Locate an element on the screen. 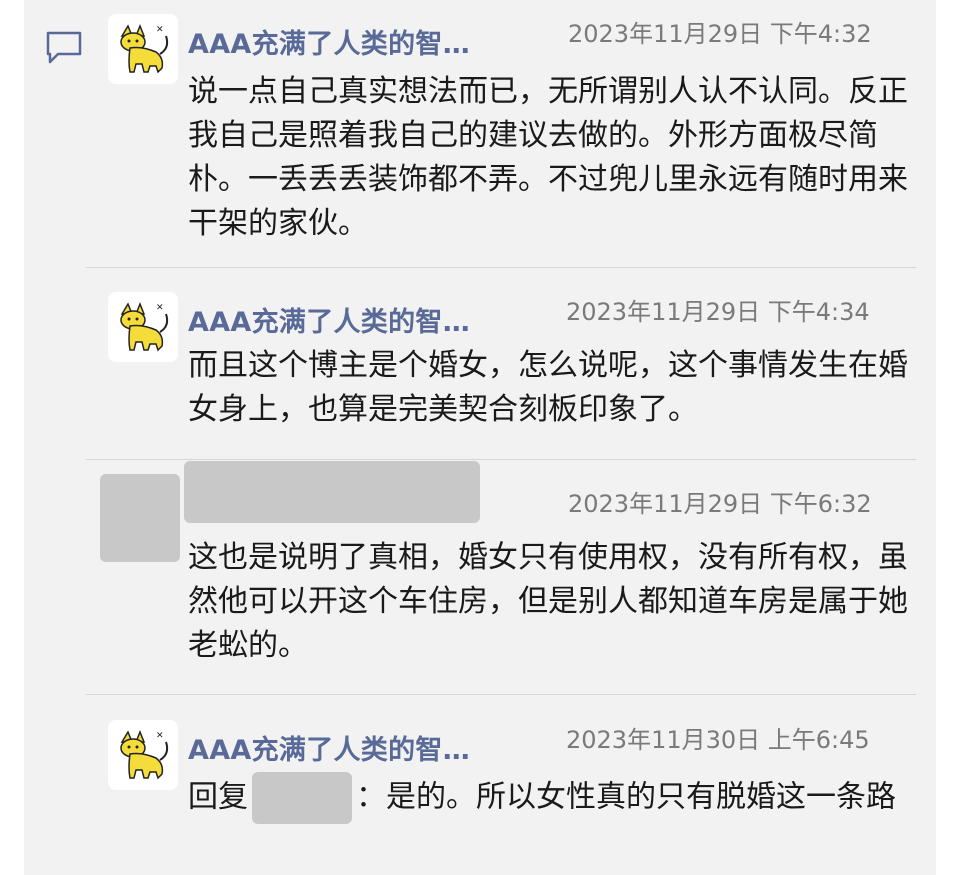 This screenshot has height=875, width=960. comment-timestamp: 2023年11月29日 下午4:32 is located at coordinates (720, 34).